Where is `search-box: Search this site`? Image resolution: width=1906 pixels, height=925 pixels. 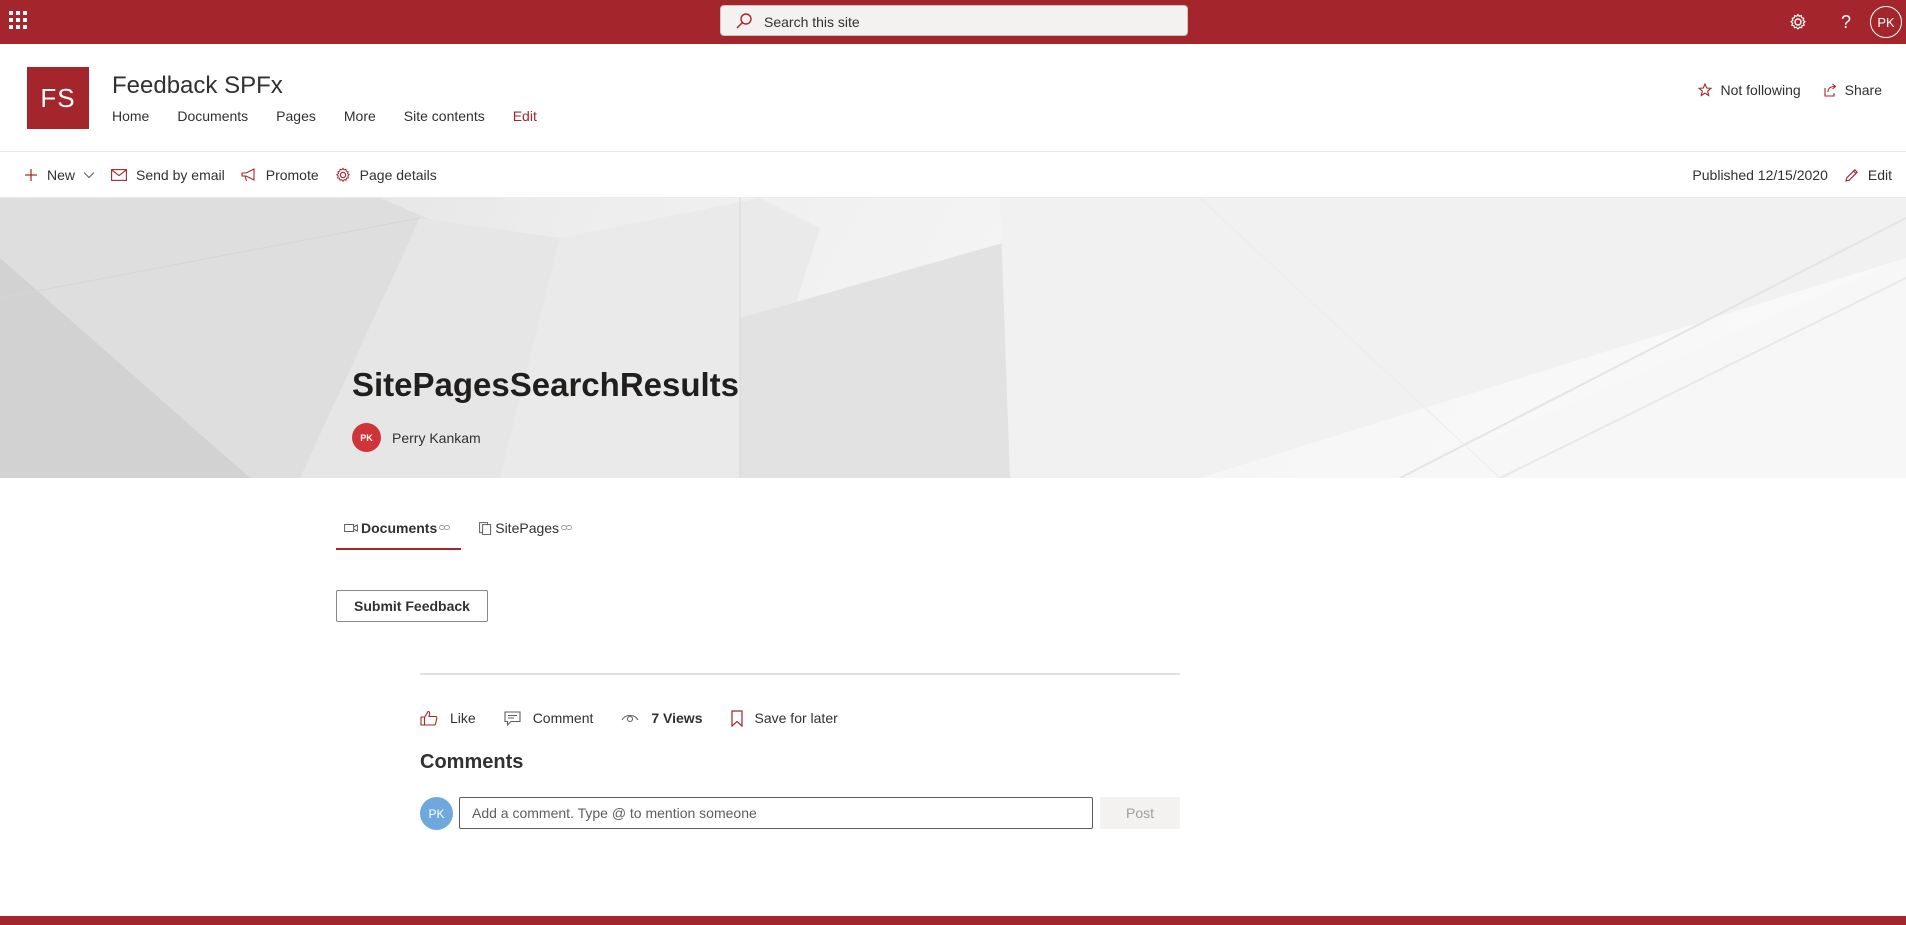 search-box: Search this site is located at coordinates (954, 20).